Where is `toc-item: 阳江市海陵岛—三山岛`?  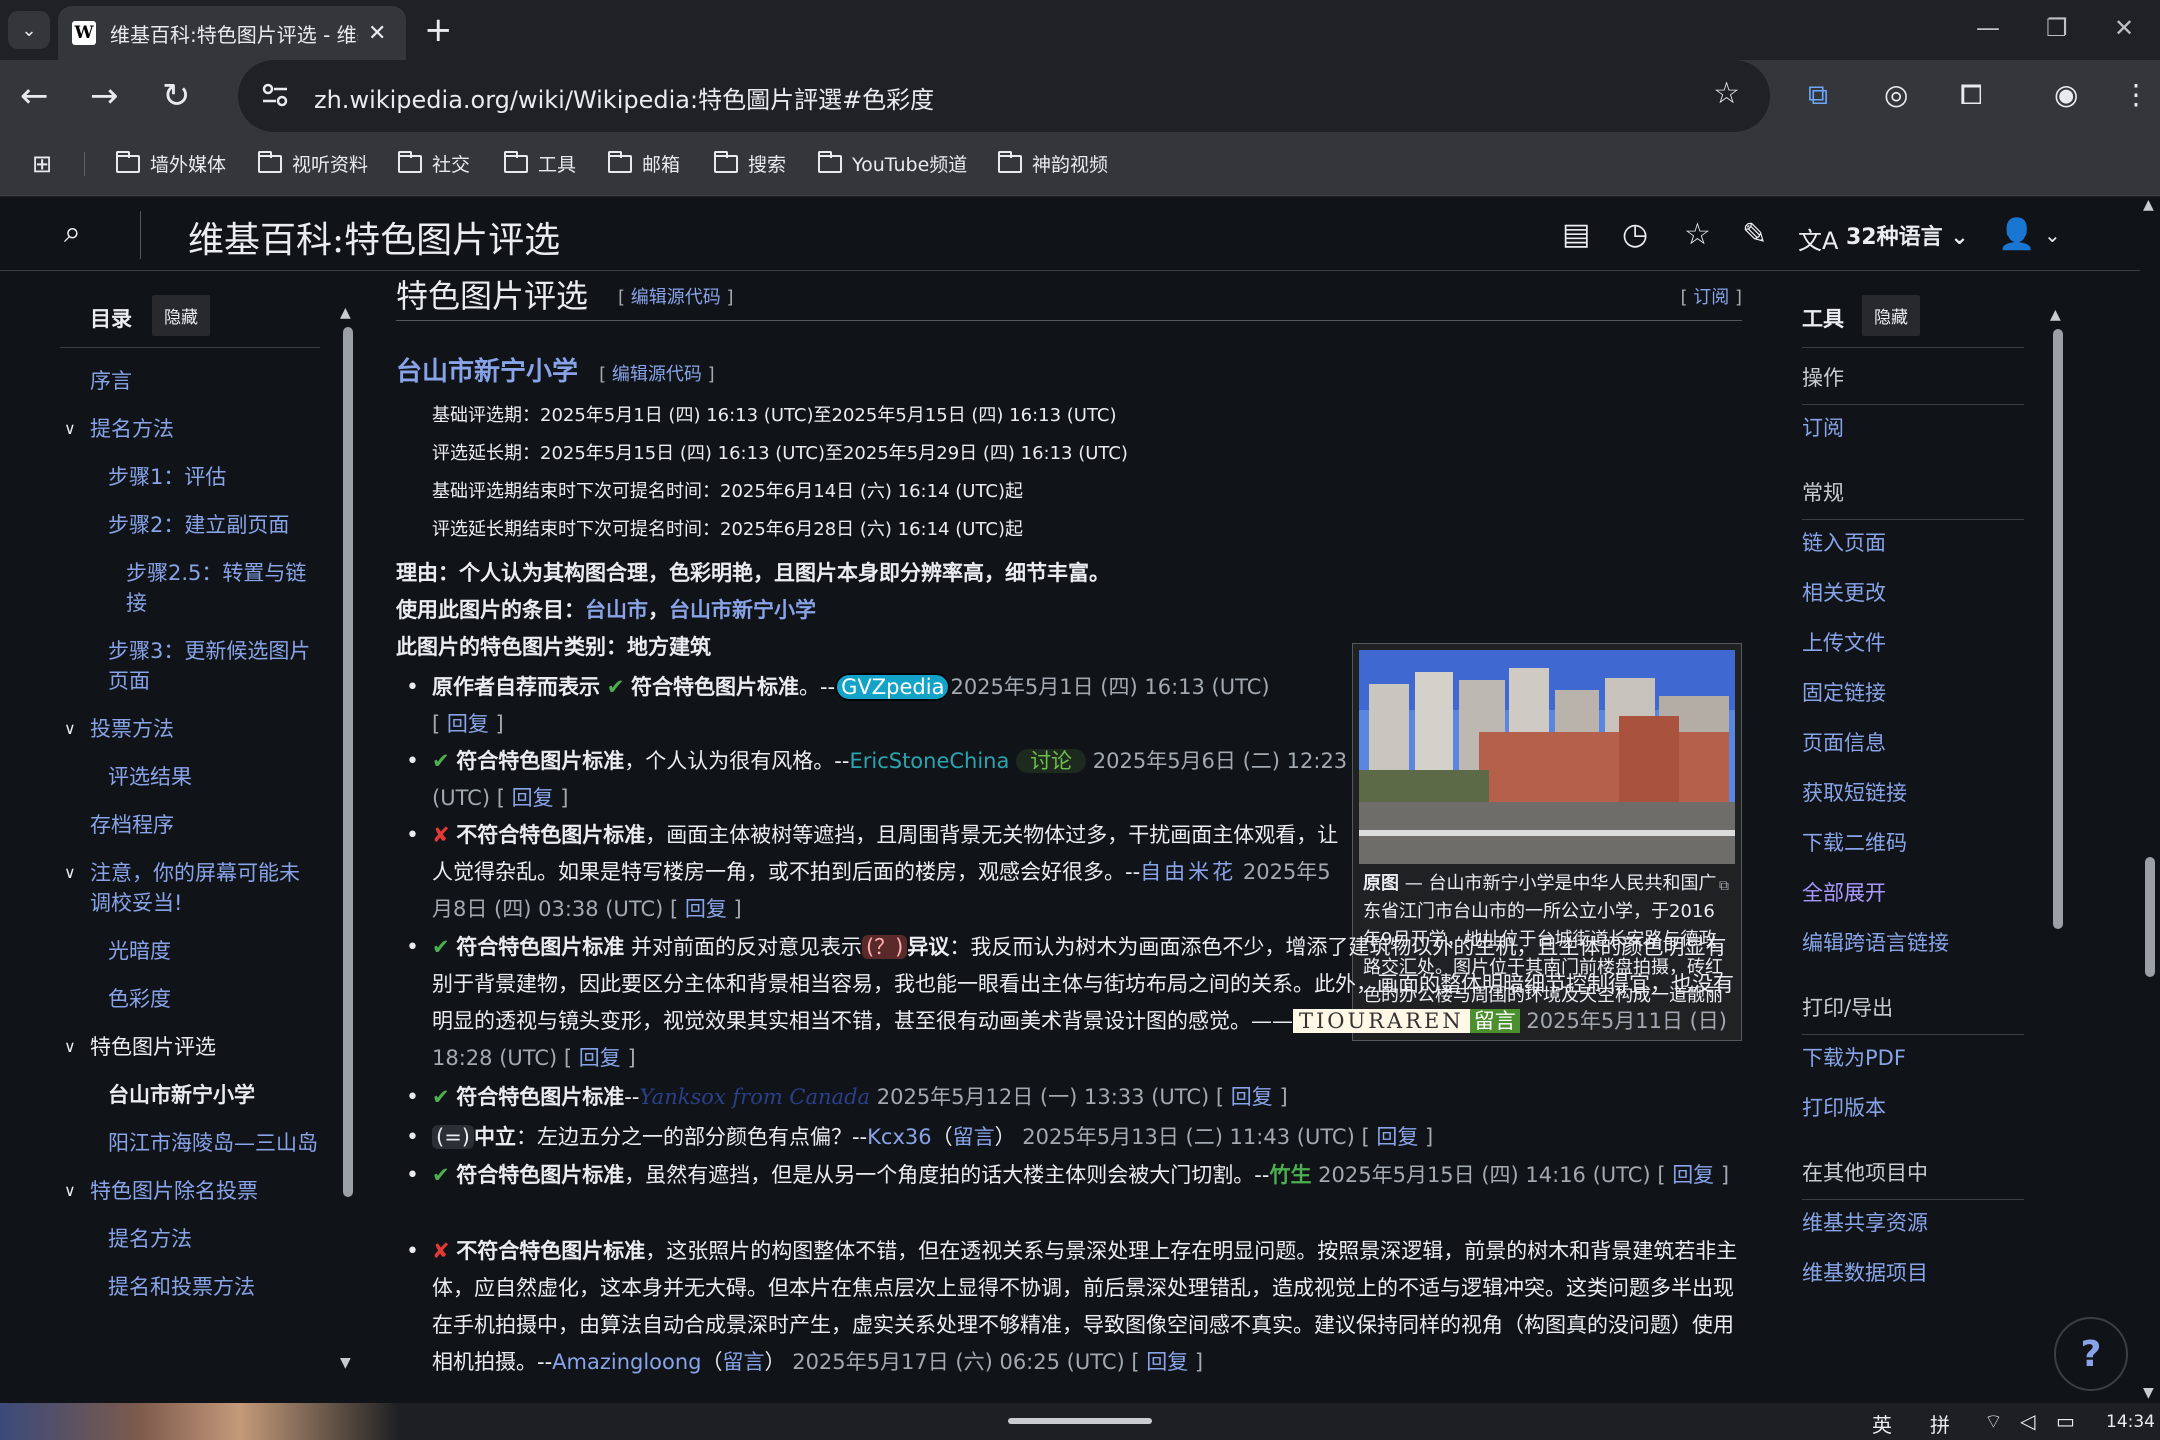
toc-item: 阳江市海陵岛—三山岛 is located at coordinates (190, 1143).